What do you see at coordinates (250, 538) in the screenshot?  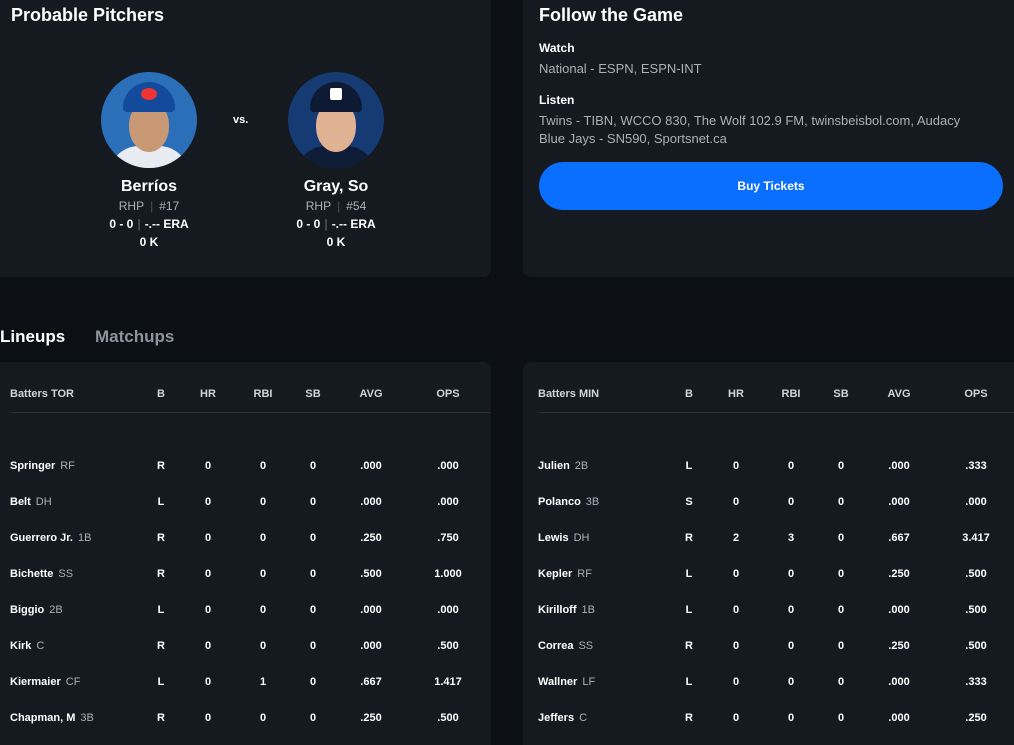 I see `table-row: Guerrero Jr. 1B R 0 0 0 .250 .750` at bounding box center [250, 538].